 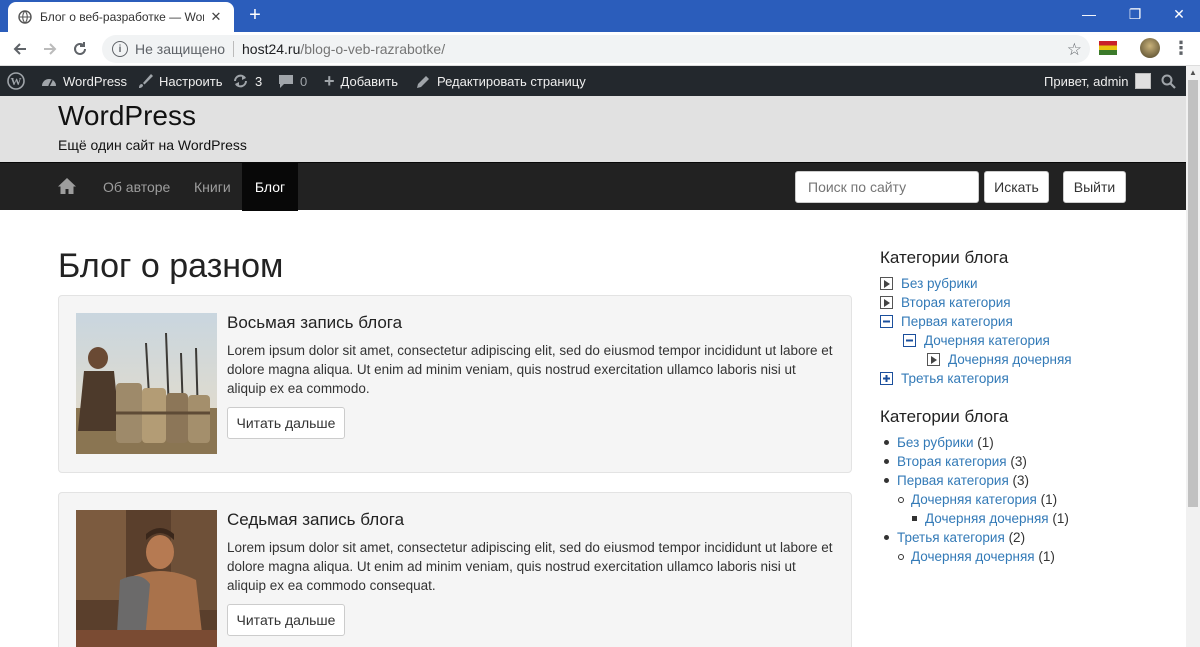 What do you see at coordinates (121, 17) in the screenshot?
I see `browser-tab: Блог о веб-разработке — WordPress ✕` at bounding box center [121, 17].